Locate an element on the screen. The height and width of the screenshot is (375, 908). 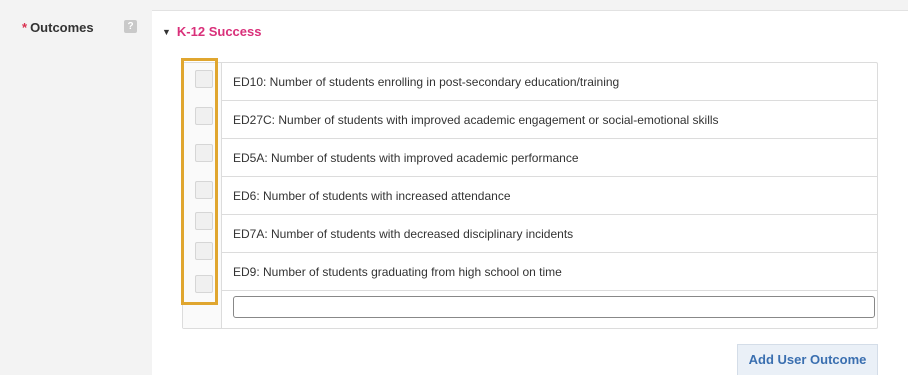
new-outcome-input is located at coordinates (554, 307).